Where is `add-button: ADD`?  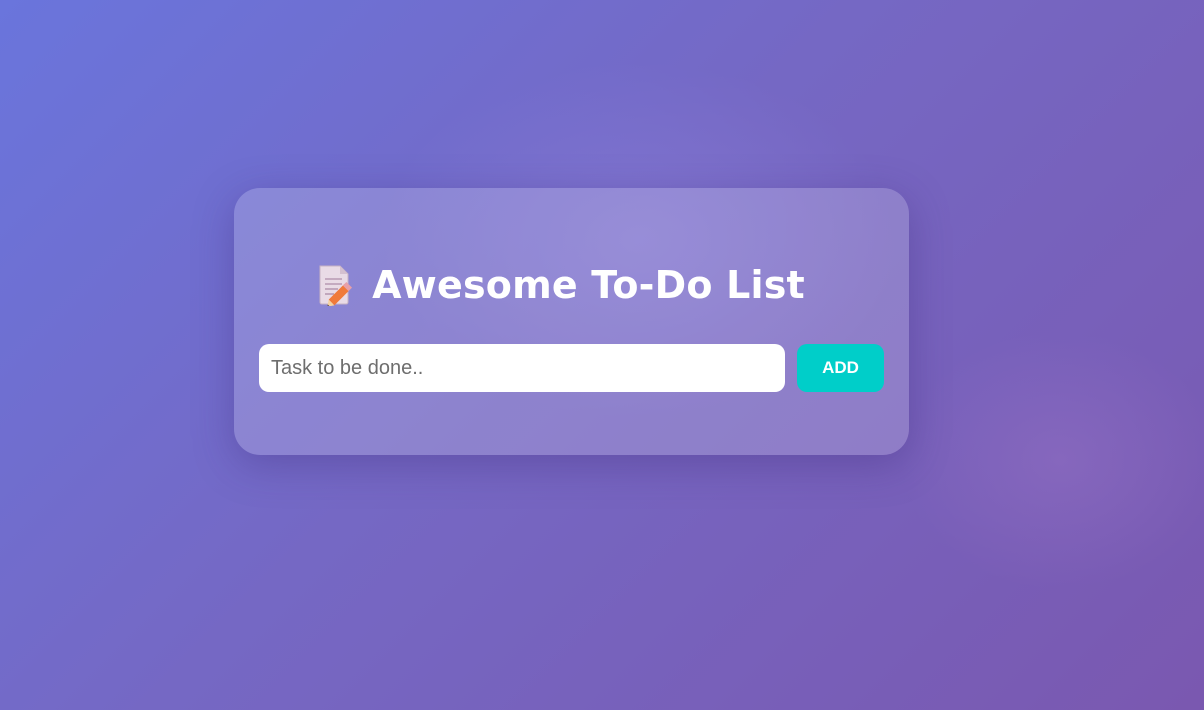
add-button: ADD is located at coordinates (840, 368).